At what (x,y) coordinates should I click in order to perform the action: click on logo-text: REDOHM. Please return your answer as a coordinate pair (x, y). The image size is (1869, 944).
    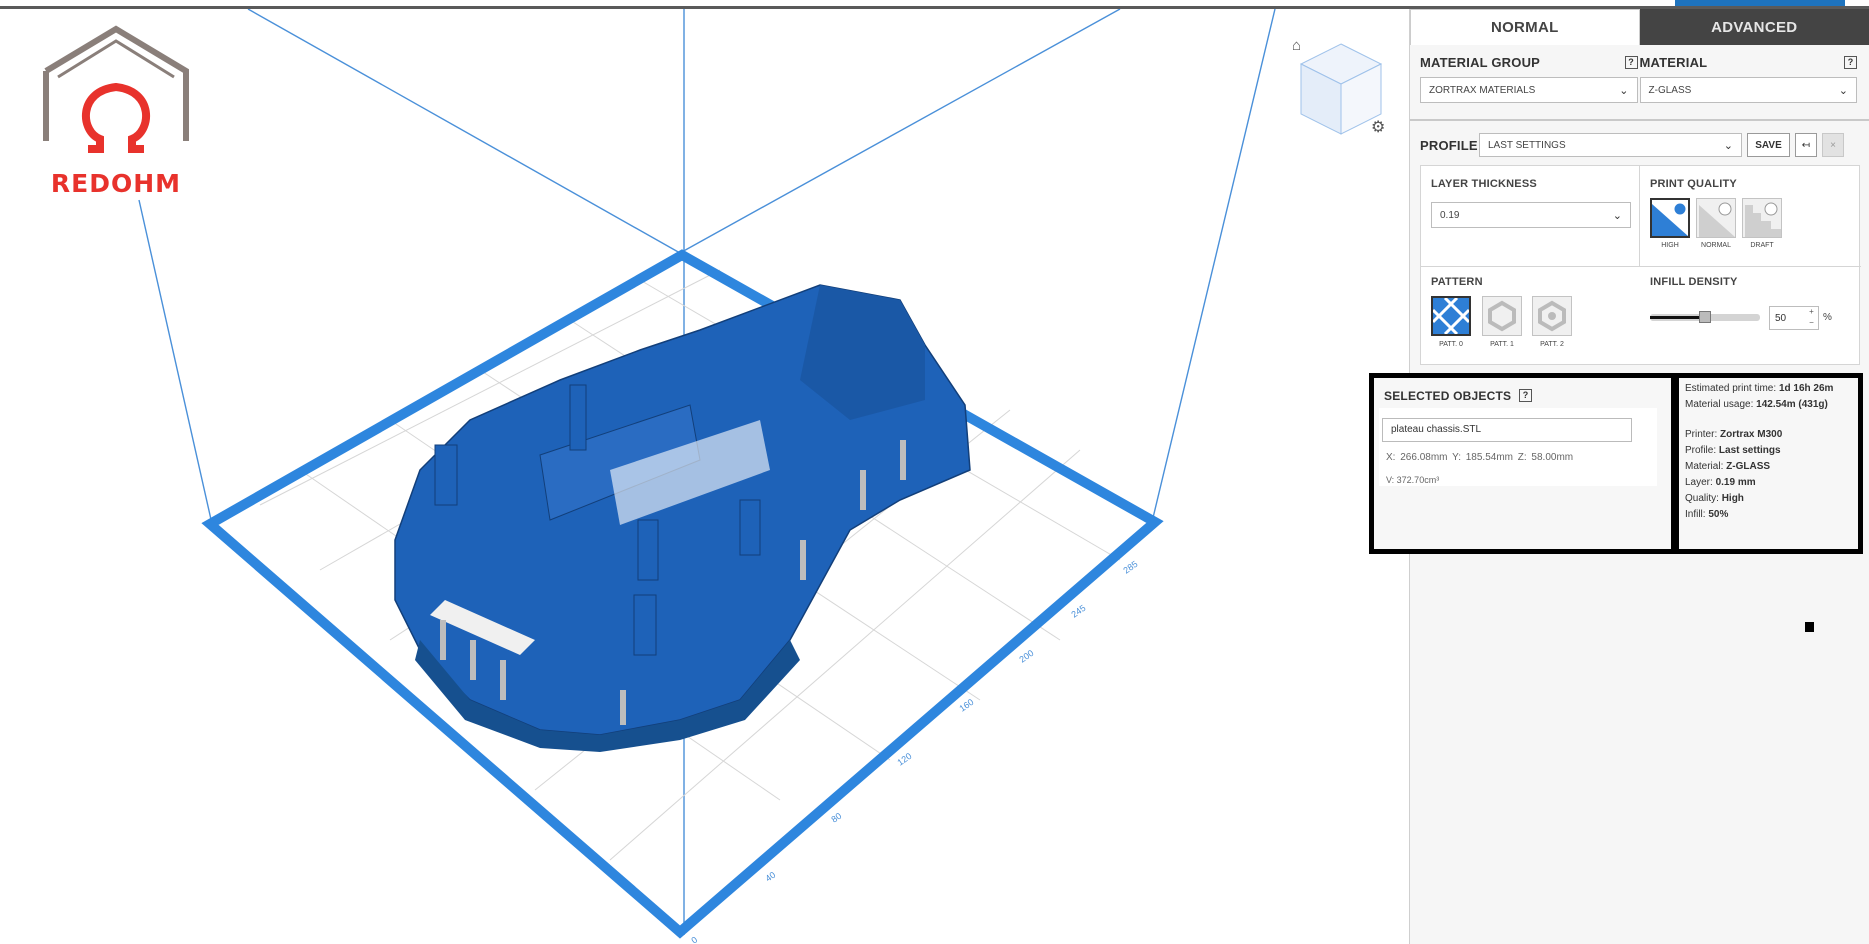
    Looking at the image, I should click on (116, 183).